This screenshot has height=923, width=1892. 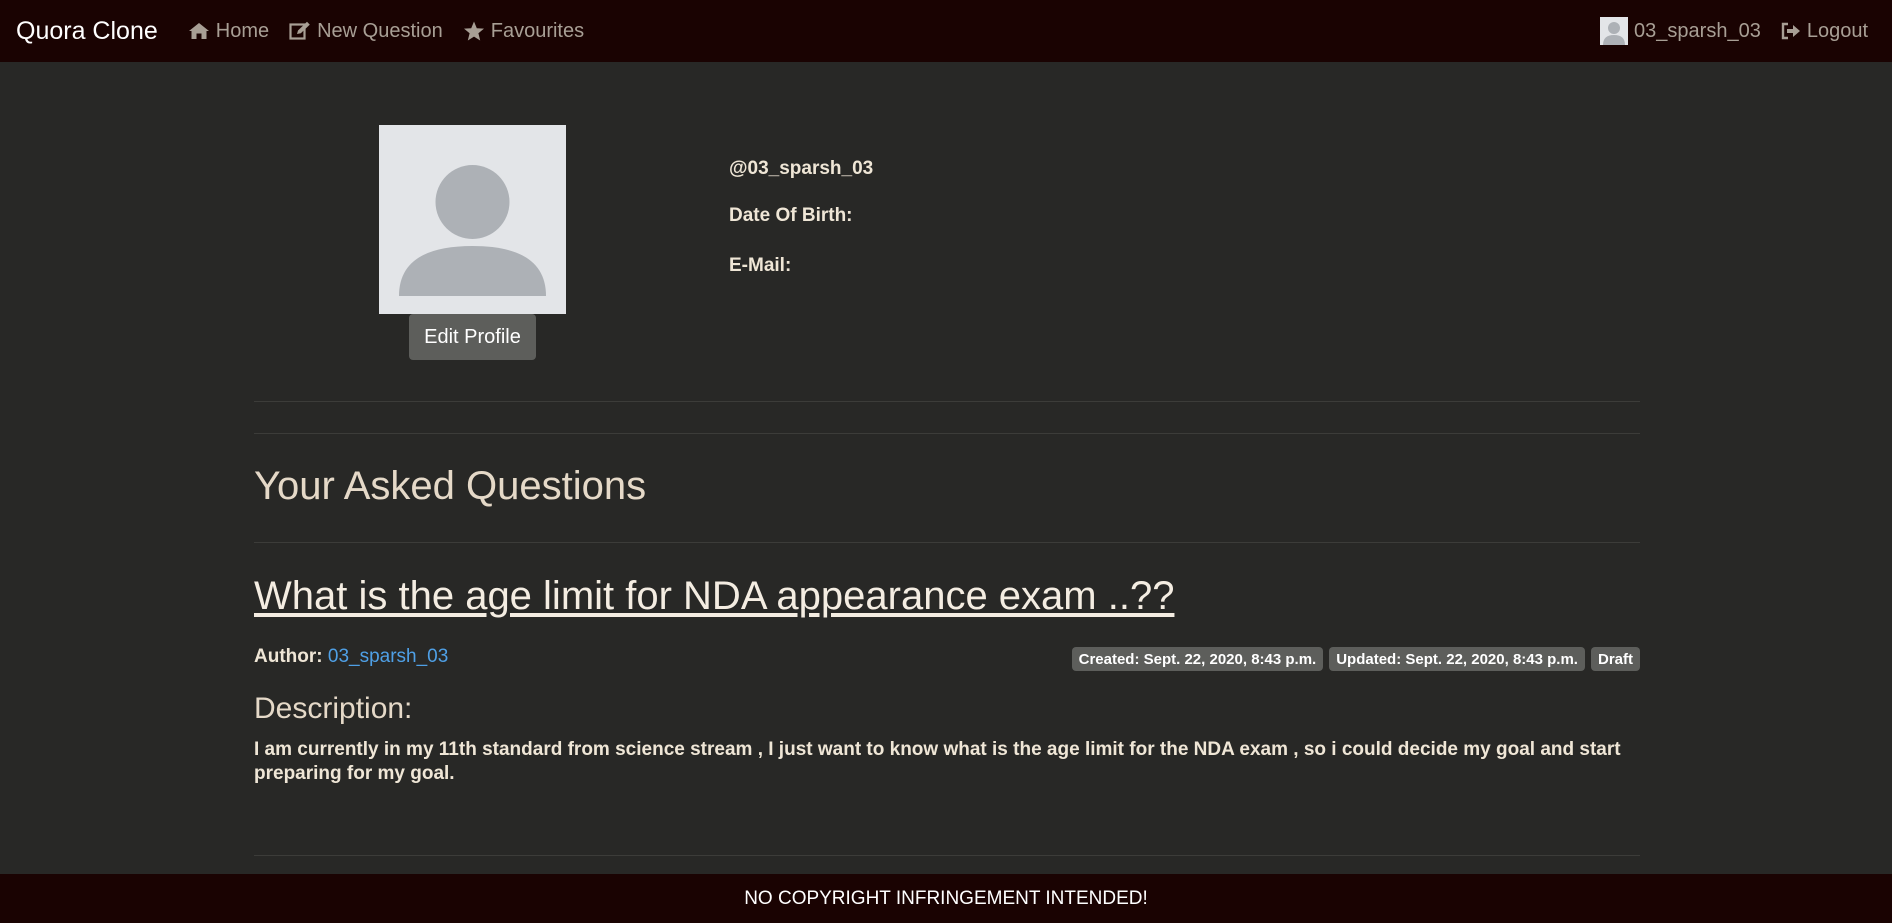 I want to click on avatar, so click(x=1614, y=31).